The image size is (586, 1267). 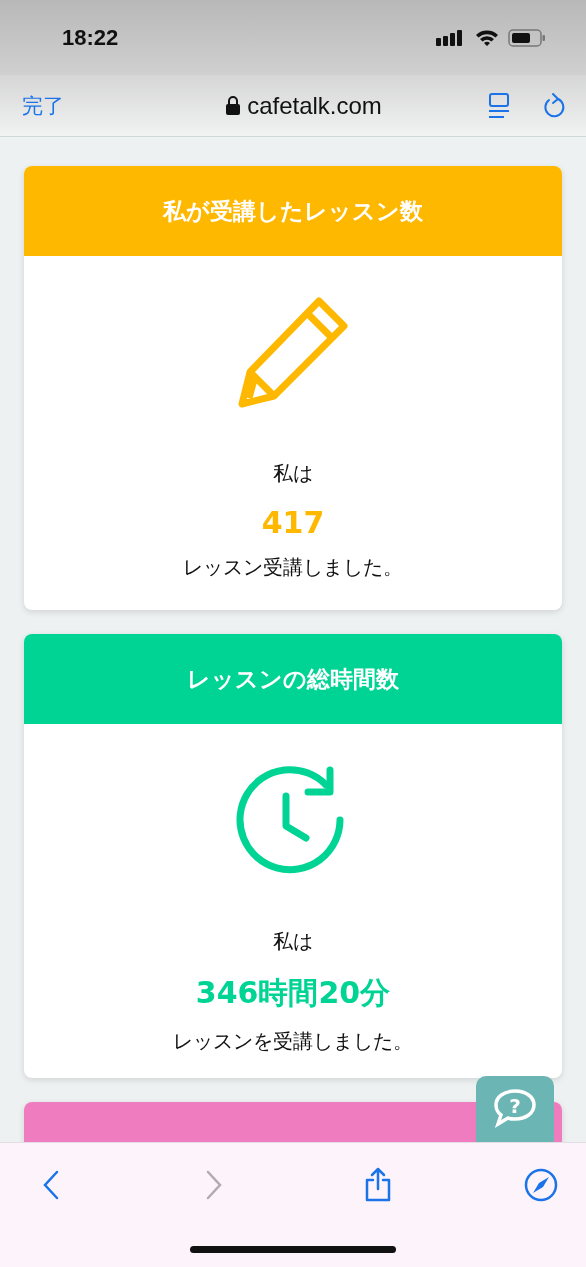 I want to click on back-icon, so click(x=51, y=1185).